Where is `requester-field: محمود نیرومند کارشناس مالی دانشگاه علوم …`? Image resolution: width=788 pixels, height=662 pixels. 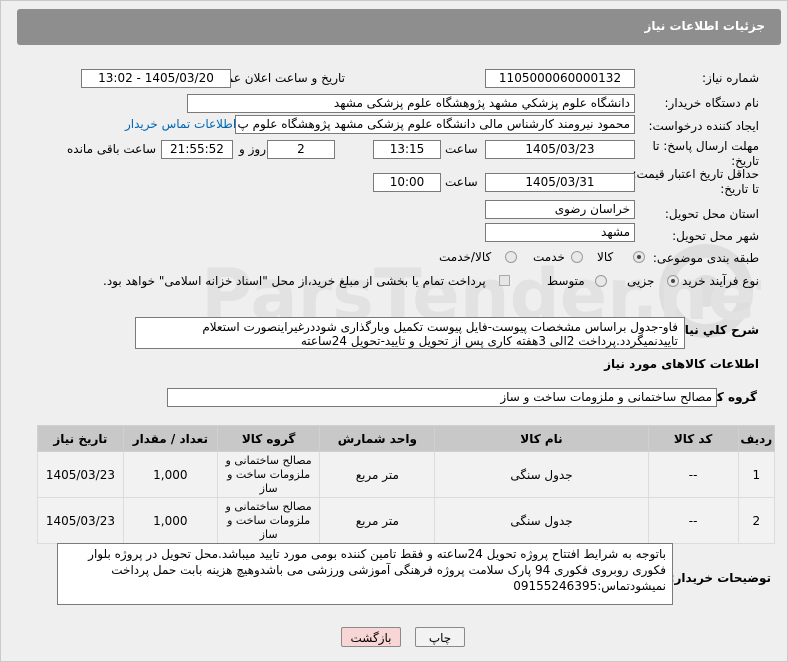 requester-field: محمود نیرومند کارشناس مالی دانشگاه علوم … is located at coordinates (435, 124).